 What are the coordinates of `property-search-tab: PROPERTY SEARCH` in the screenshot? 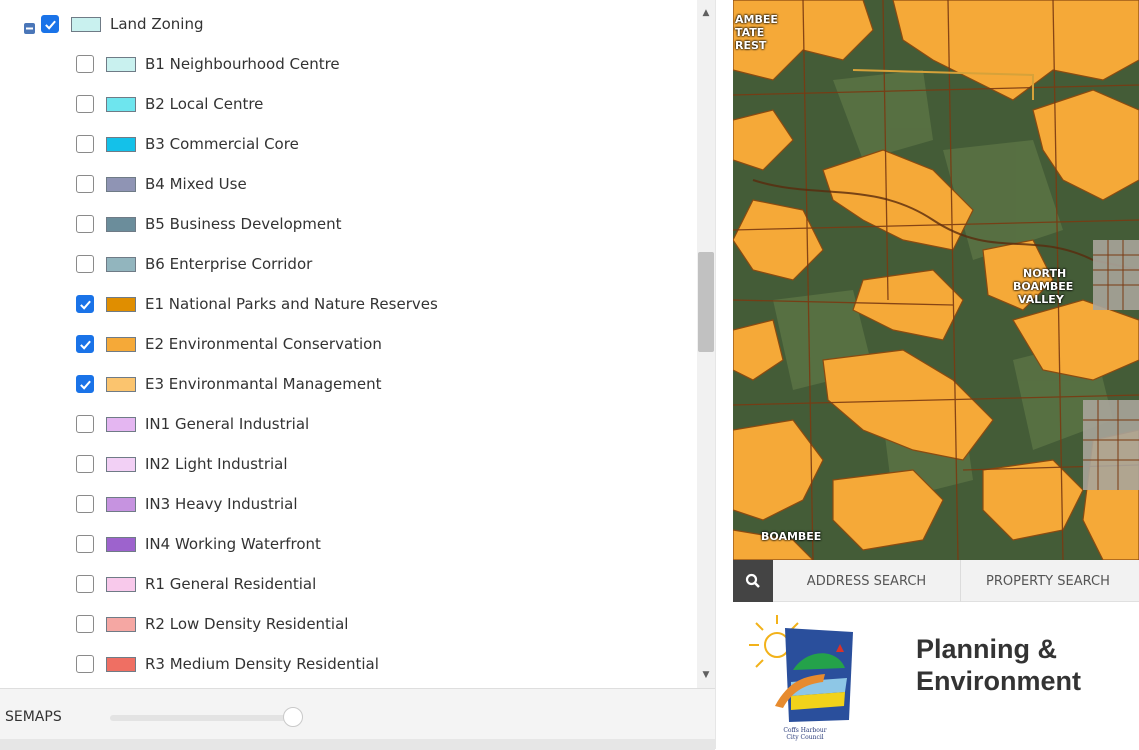 It's located at (1050, 581).